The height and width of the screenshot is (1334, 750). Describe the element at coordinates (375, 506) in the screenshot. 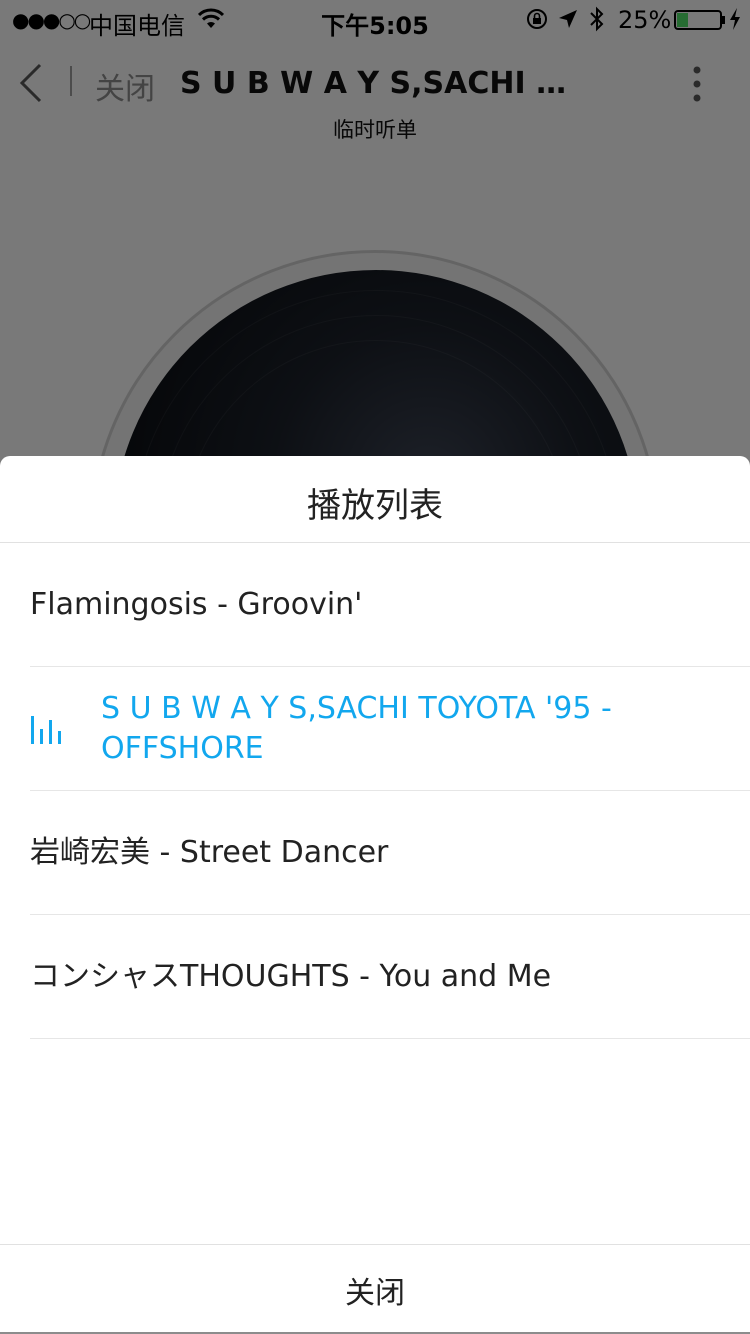

I see `playlist-title: 播放列表` at that location.